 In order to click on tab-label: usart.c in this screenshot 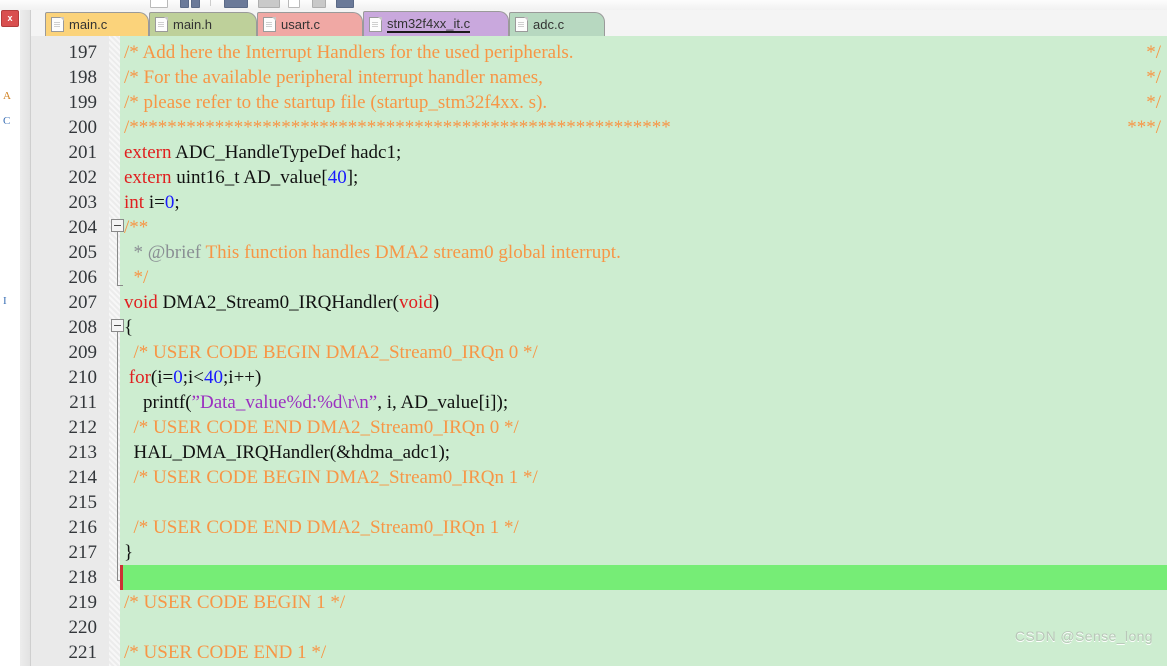, I will do `click(301, 24)`.